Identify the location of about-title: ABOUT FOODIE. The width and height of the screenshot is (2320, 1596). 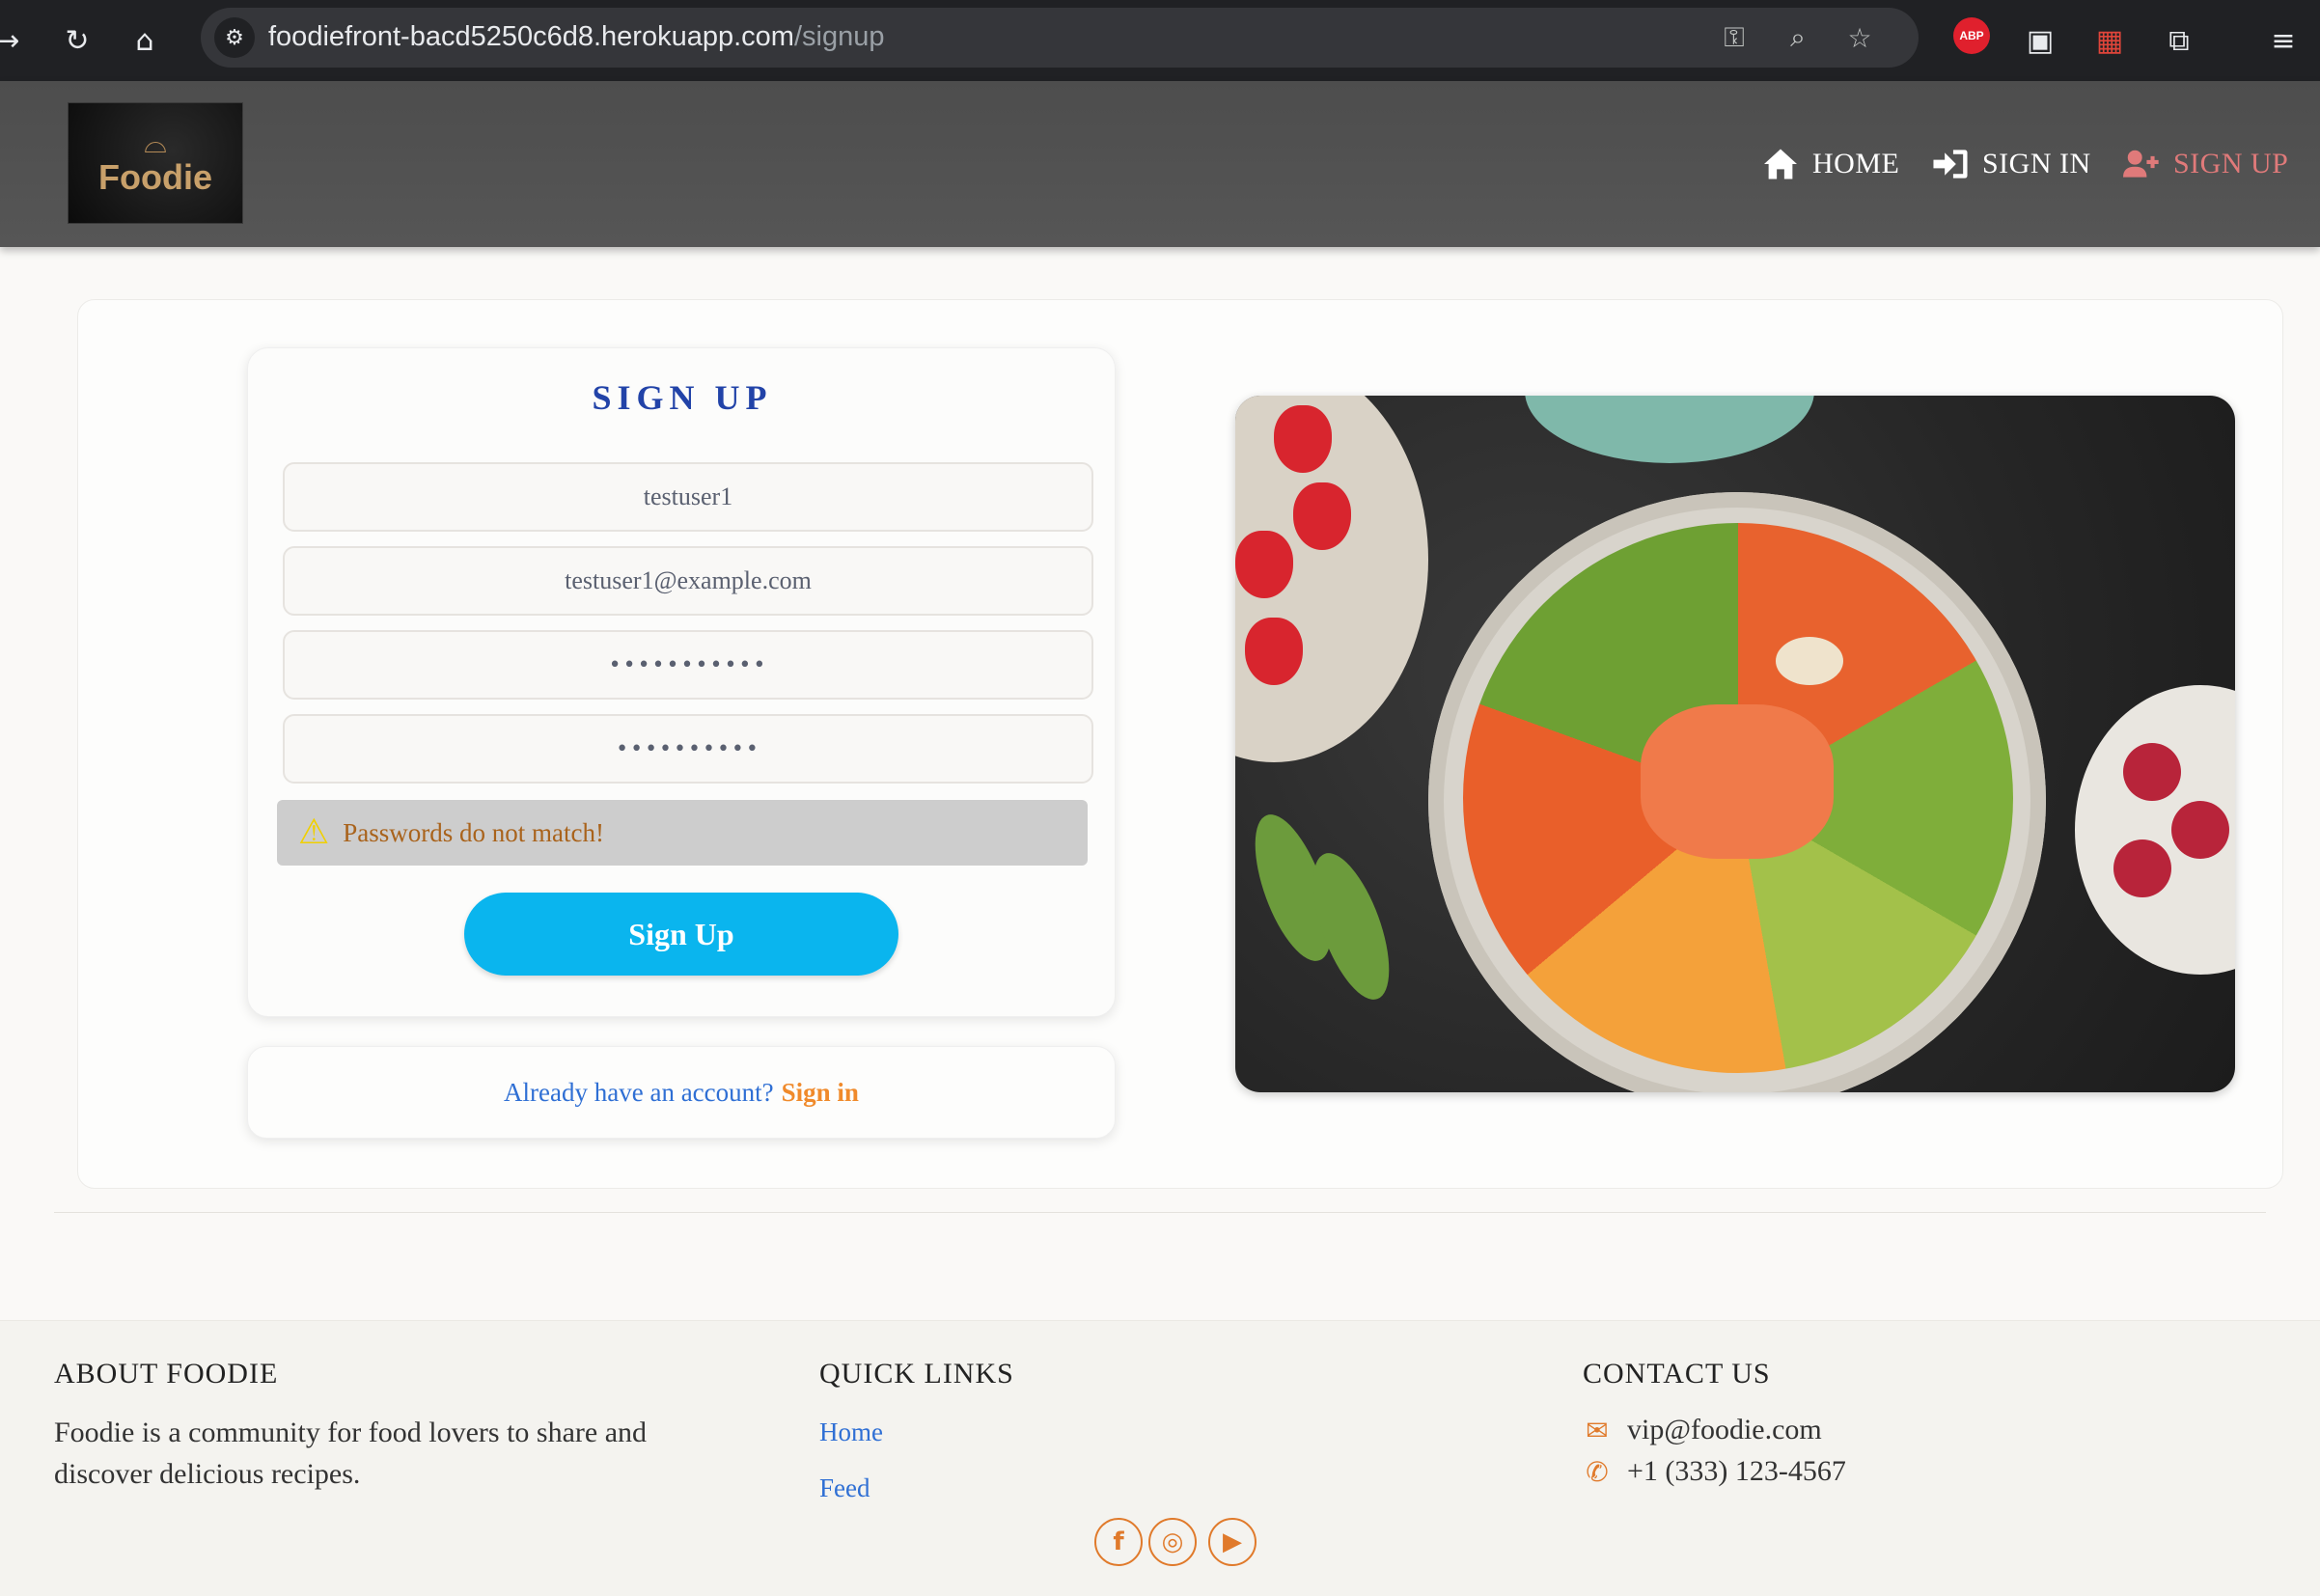
(166, 1374).